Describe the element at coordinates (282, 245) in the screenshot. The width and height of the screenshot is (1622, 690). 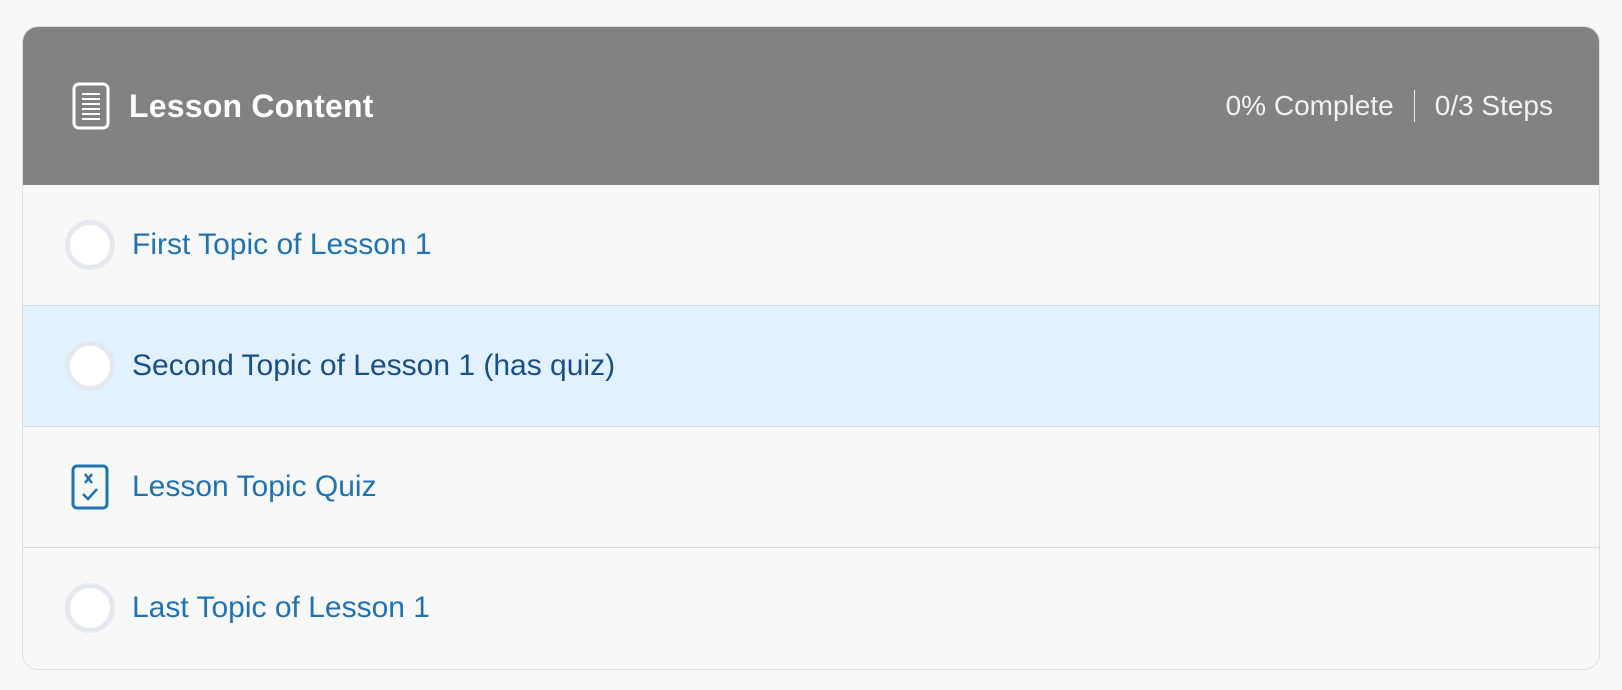
I see `topic-link: First Topic of Lesson 1` at that location.